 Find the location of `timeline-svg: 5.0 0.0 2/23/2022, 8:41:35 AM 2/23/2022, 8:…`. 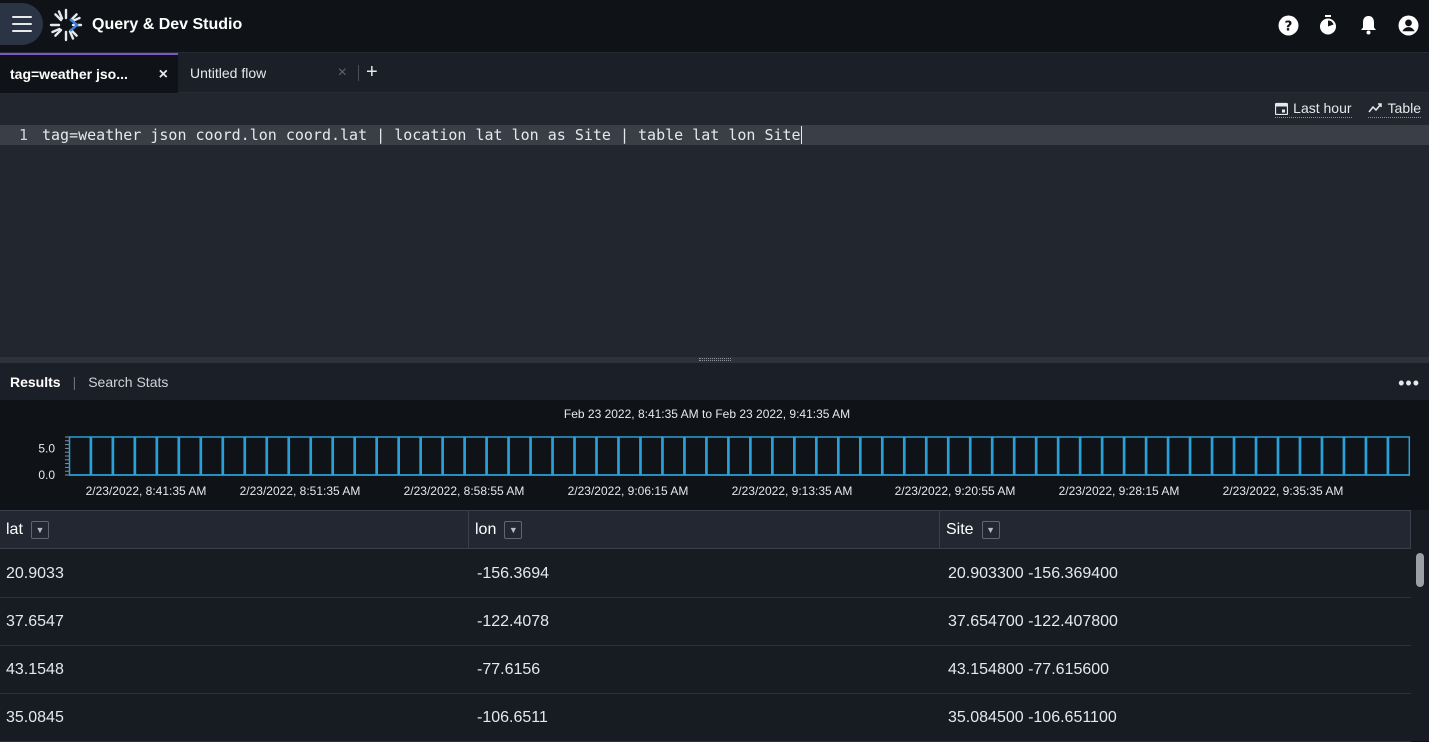

timeline-svg: 5.0 0.0 2/23/2022, 8:41:35 AM 2/23/2022, 8:… is located at coordinates (714, 468).